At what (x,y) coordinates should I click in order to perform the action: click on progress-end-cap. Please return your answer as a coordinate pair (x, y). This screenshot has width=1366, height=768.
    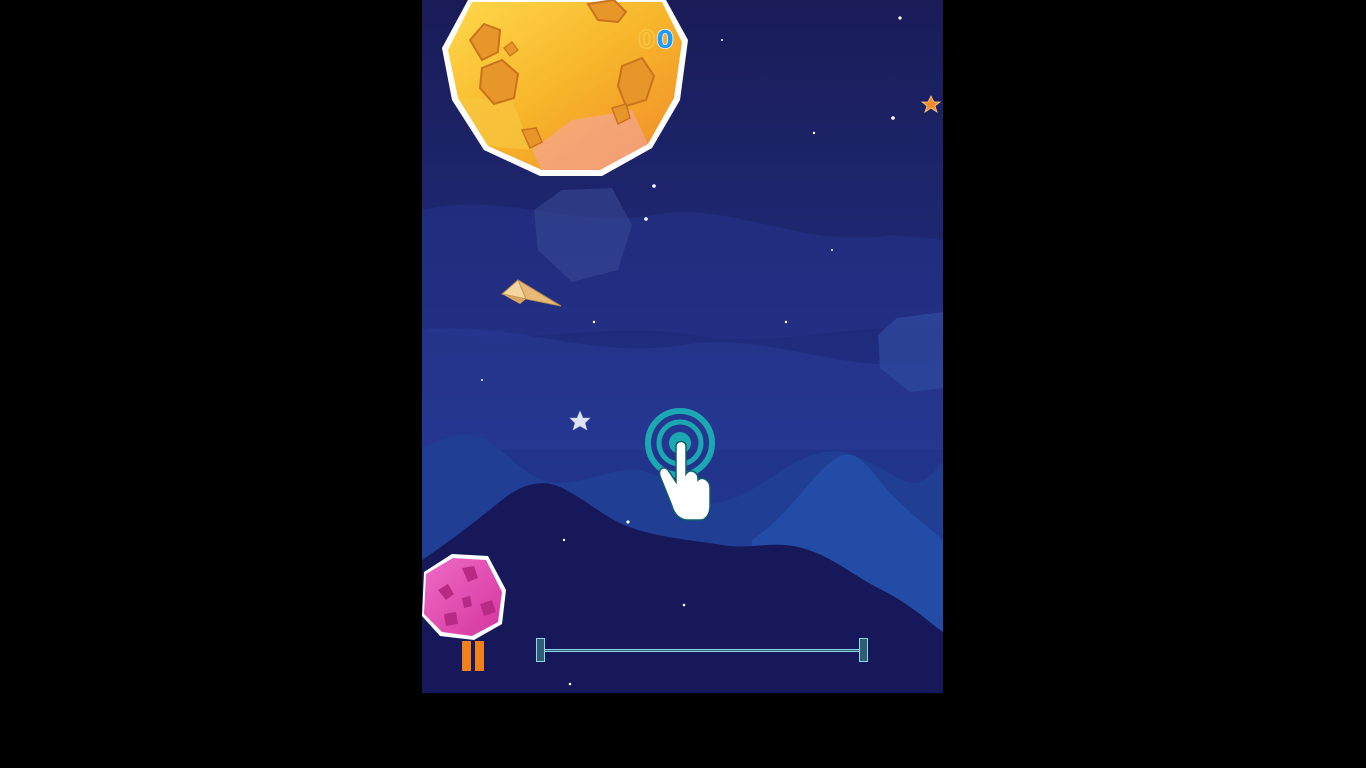
    Looking at the image, I should click on (863, 650).